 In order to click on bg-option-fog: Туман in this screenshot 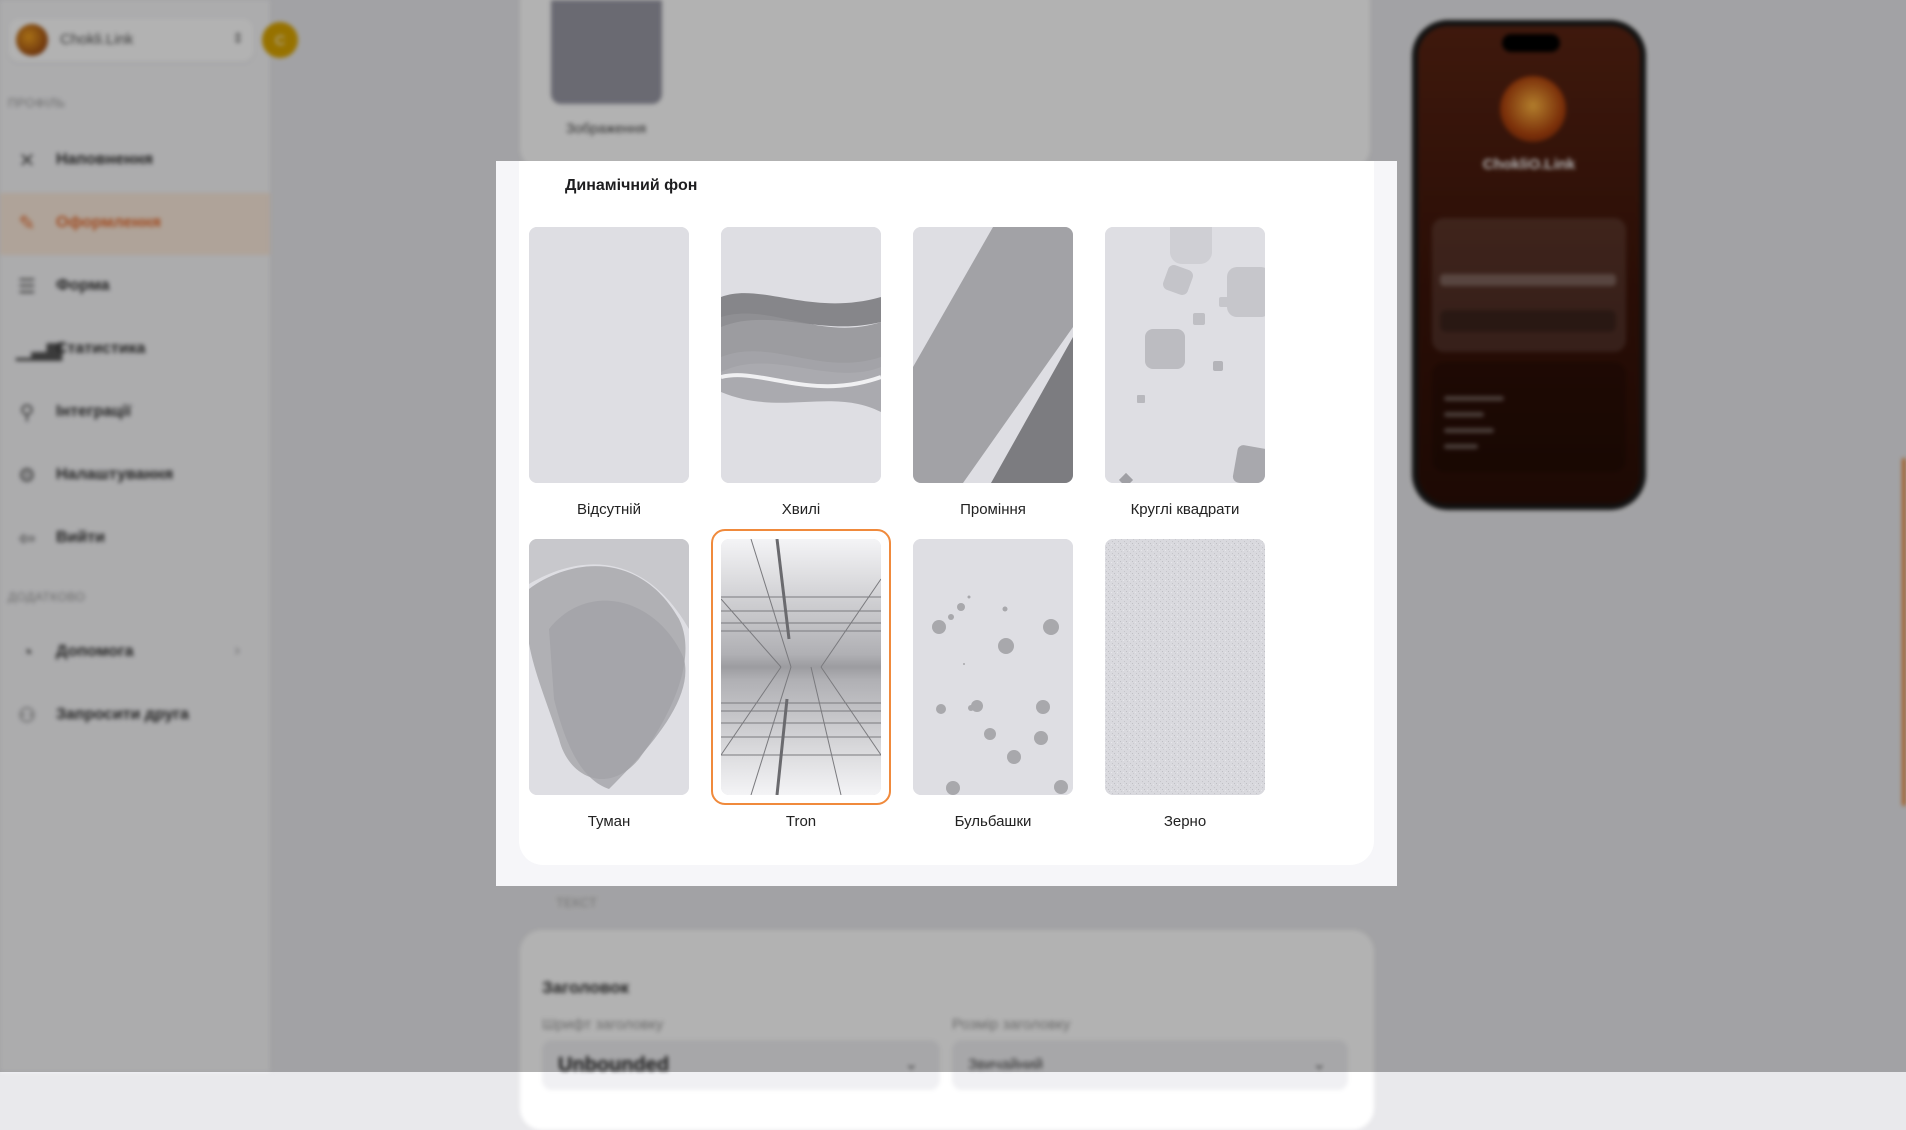, I will do `click(609, 682)`.